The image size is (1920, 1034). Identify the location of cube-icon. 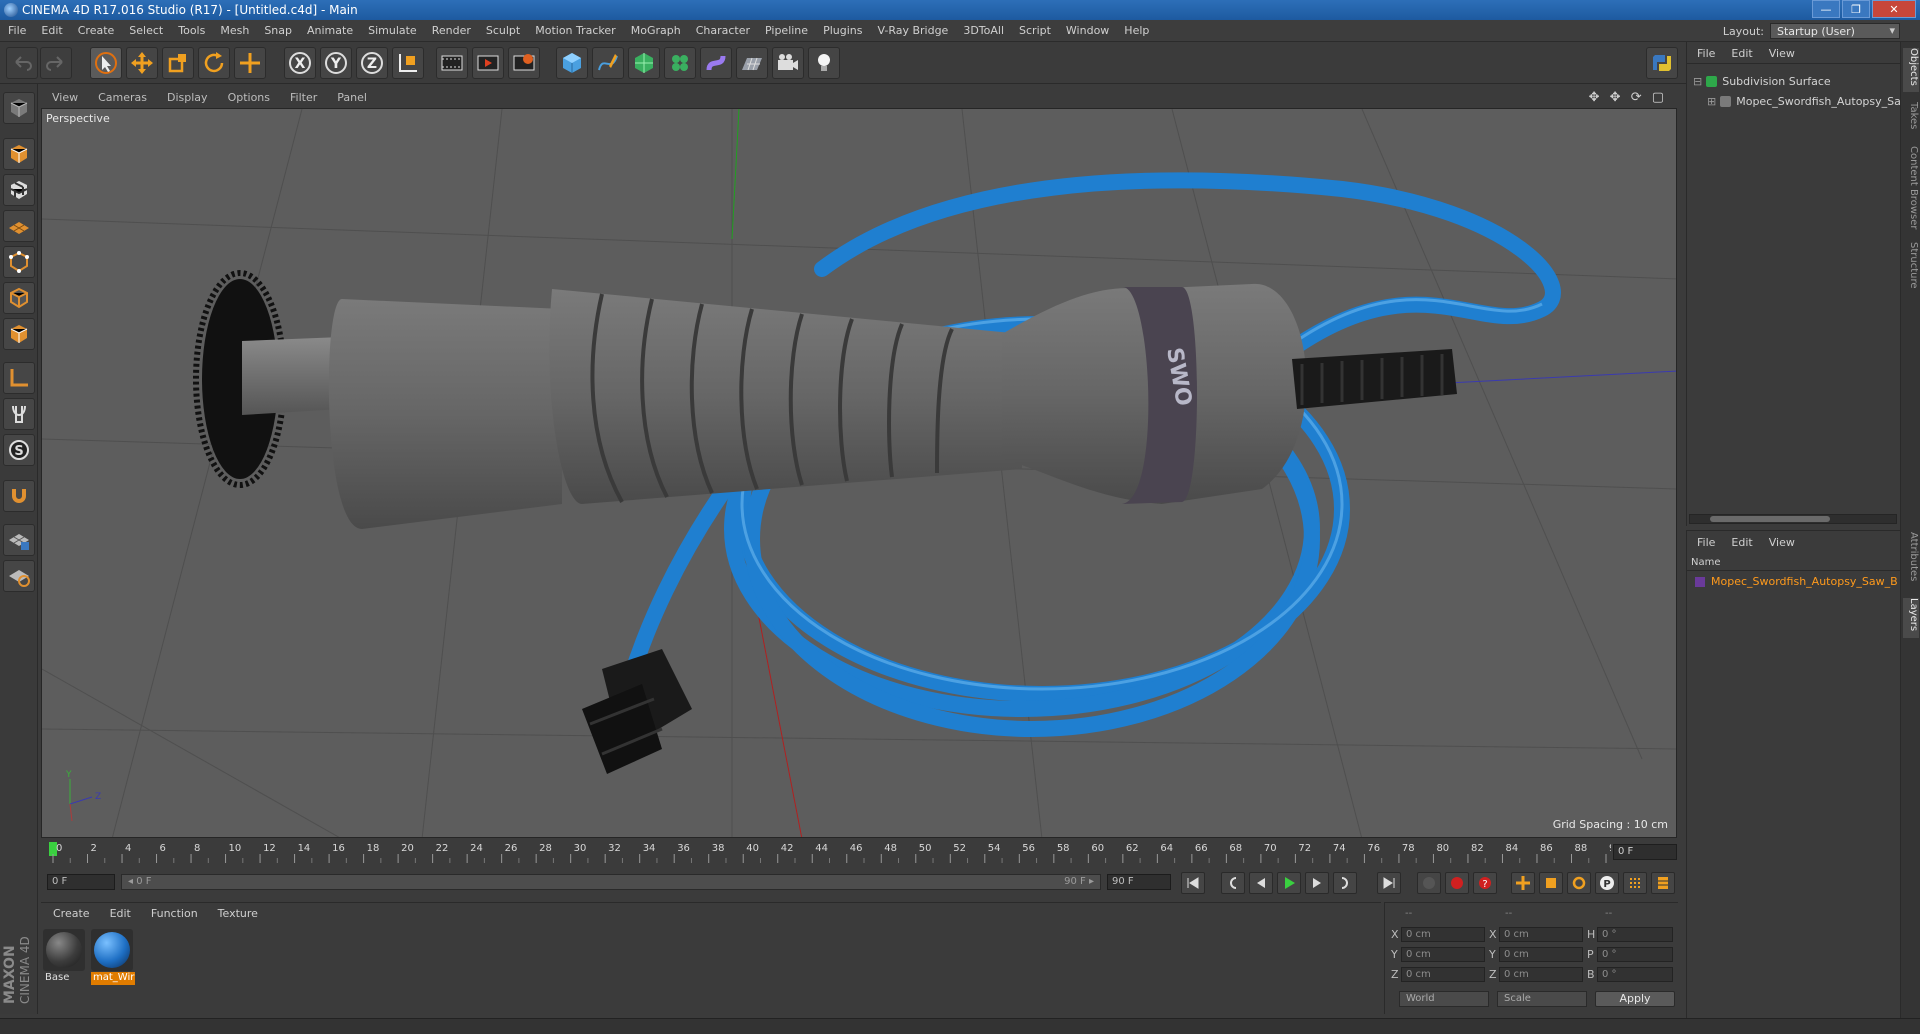
(572, 63).